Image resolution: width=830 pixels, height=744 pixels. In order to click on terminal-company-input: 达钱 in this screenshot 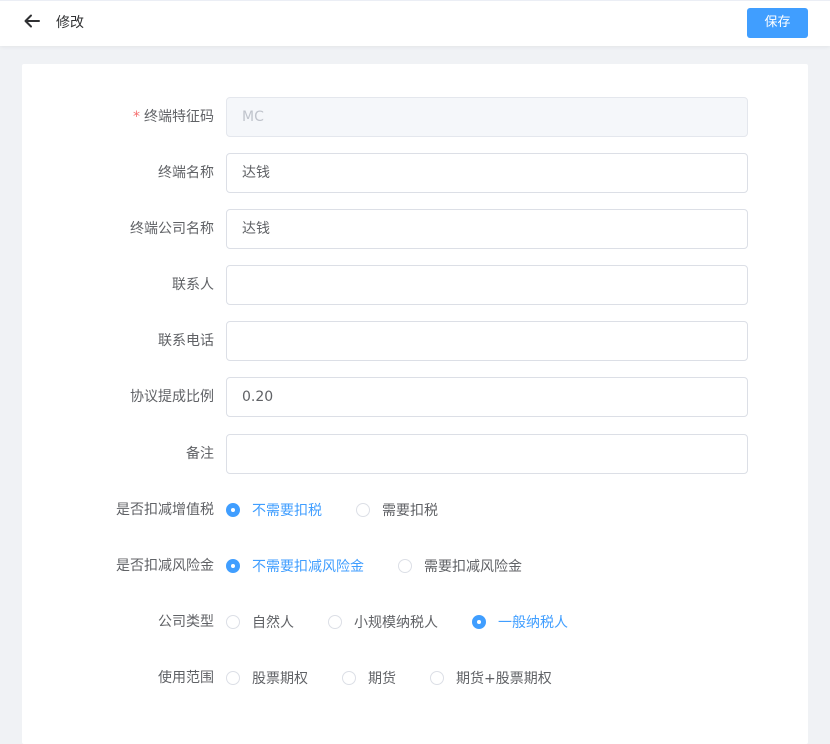, I will do `click(487, 229)`.